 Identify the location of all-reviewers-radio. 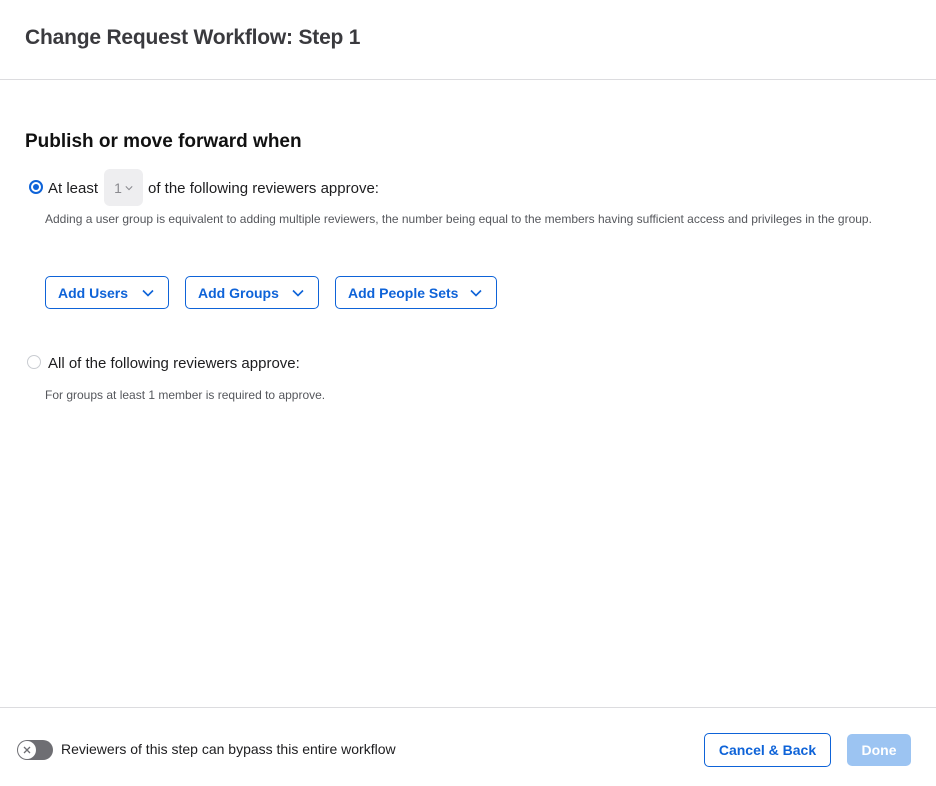
(34, 362).